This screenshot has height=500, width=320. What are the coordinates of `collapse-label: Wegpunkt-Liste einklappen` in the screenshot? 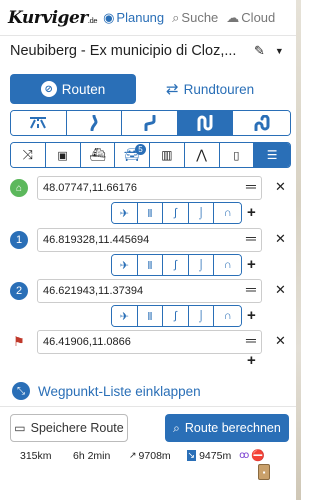 It's located at (119, 391).